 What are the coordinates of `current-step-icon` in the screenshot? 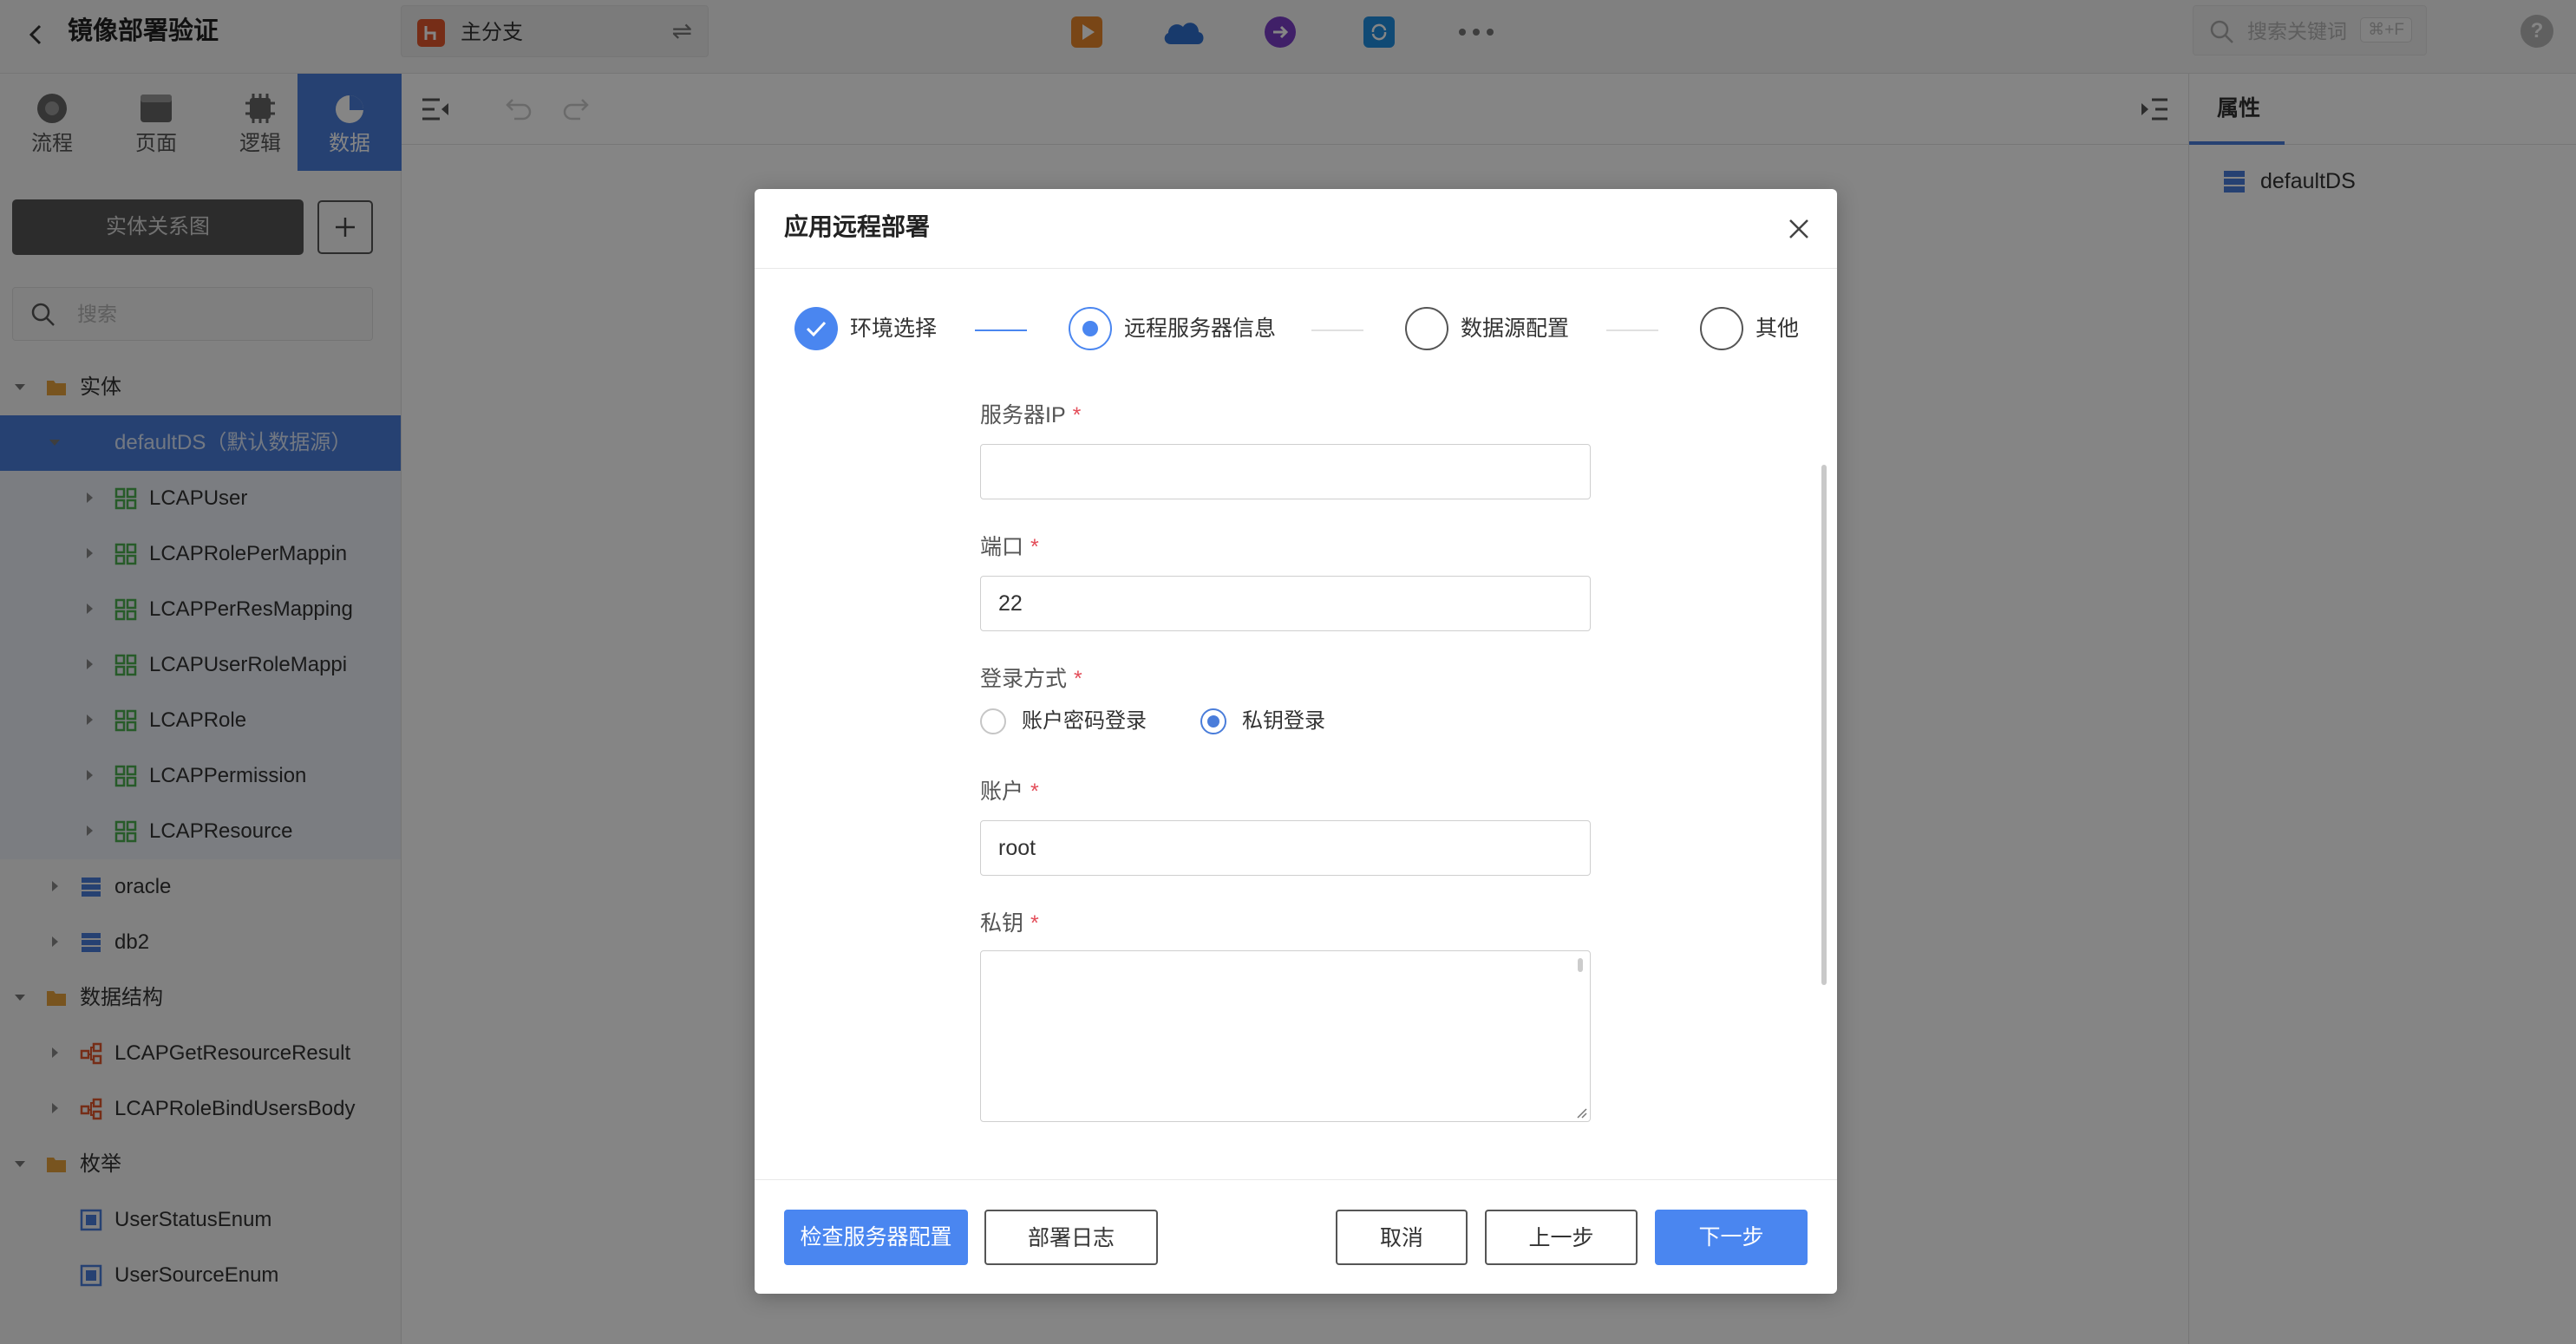 It's located at (1090, 328).